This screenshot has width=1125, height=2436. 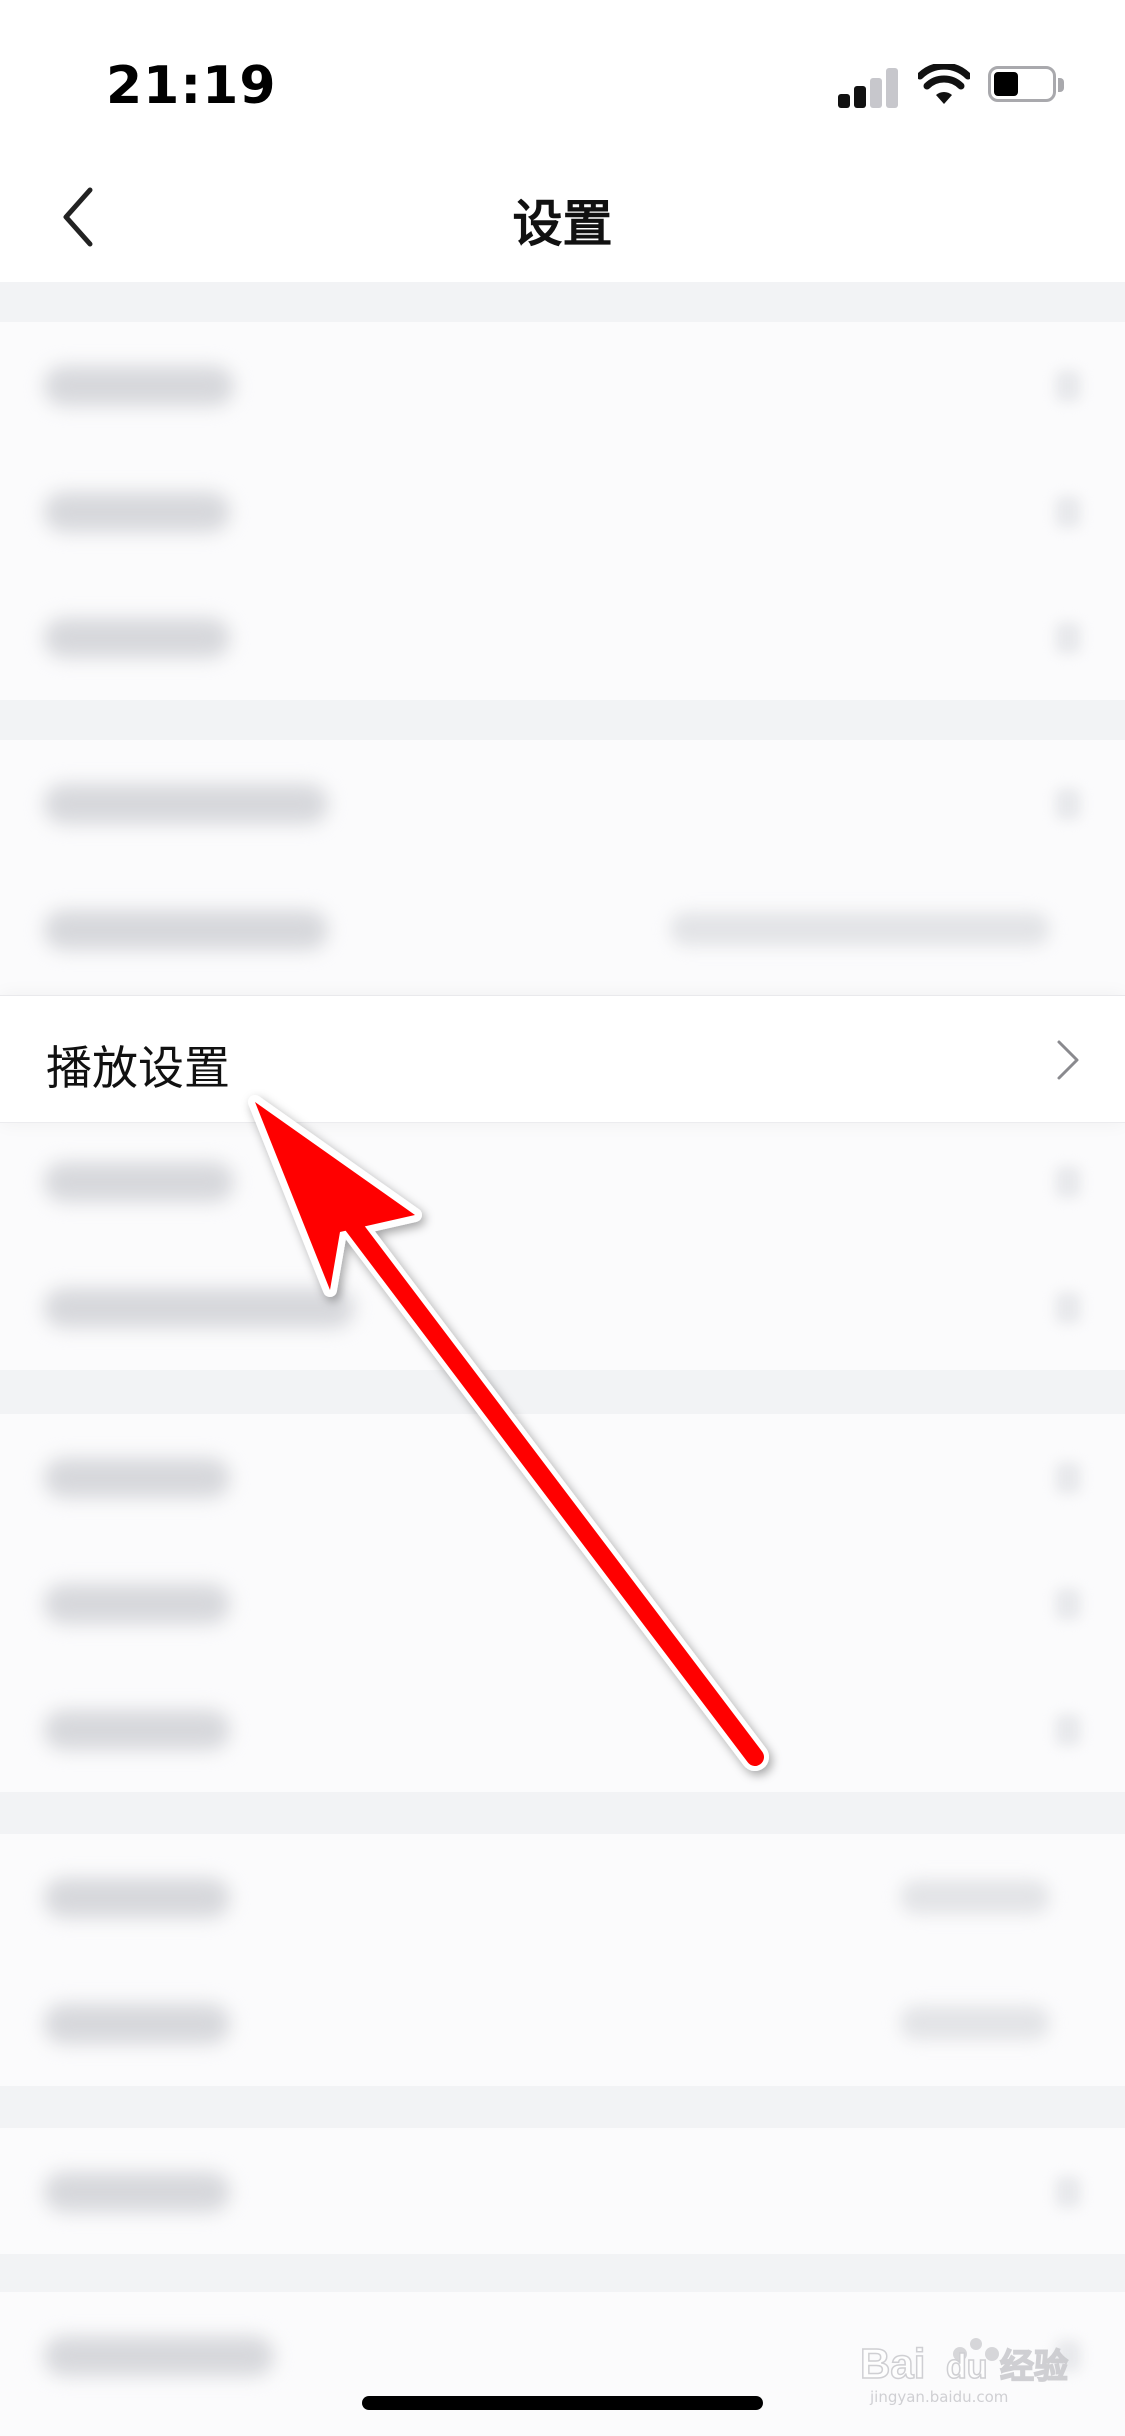 I want to click on chevron-right-icon, so click(x=1068, y=1060).